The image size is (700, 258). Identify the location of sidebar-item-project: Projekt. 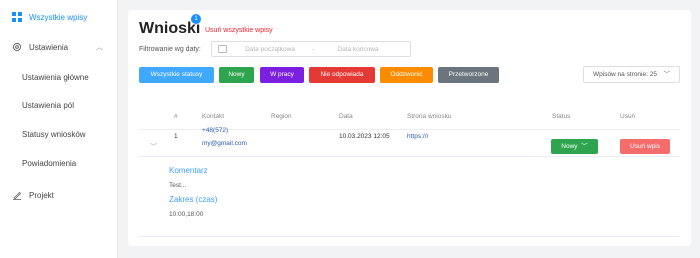
(58, 195).